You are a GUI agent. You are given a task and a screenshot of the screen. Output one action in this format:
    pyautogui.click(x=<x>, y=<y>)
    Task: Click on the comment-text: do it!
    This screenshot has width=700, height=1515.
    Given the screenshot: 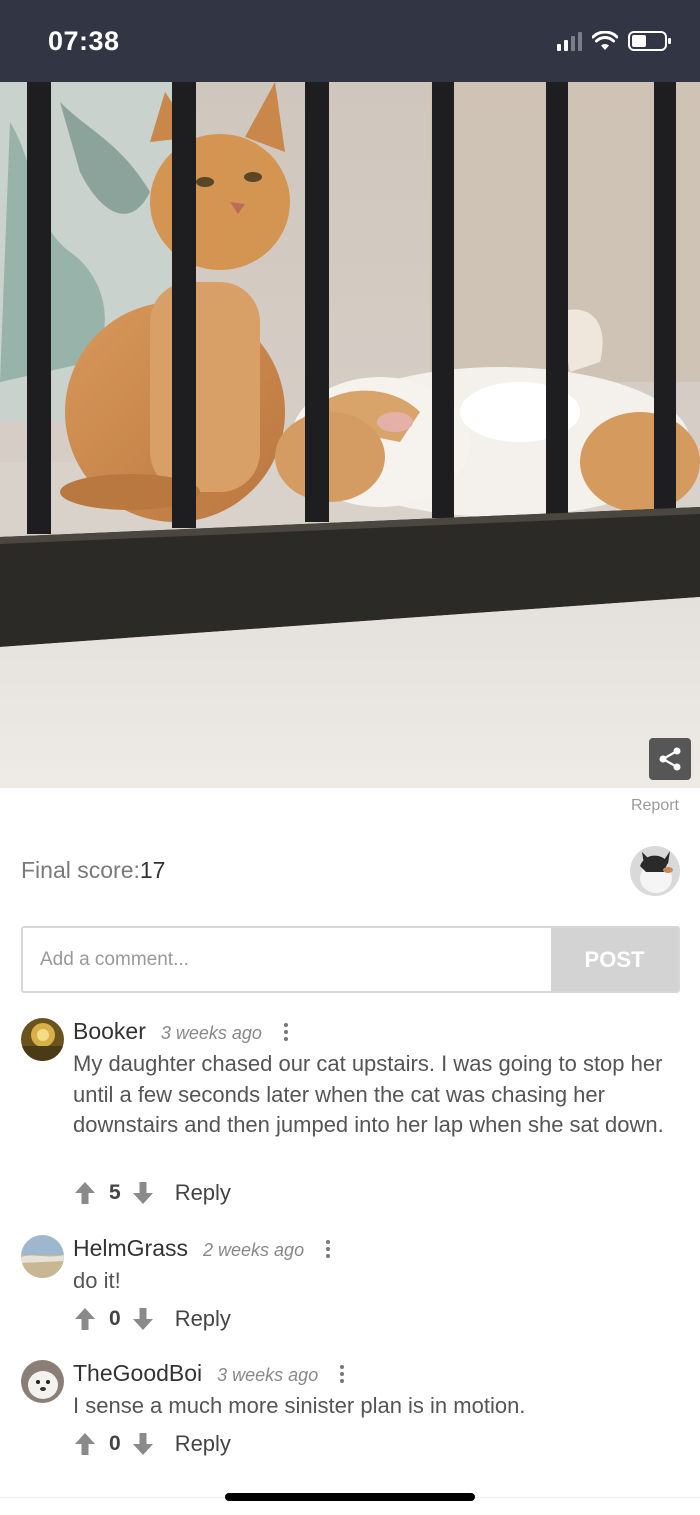 What is the action you would take?
    pyautogui.click(x=97, y=1280)
    